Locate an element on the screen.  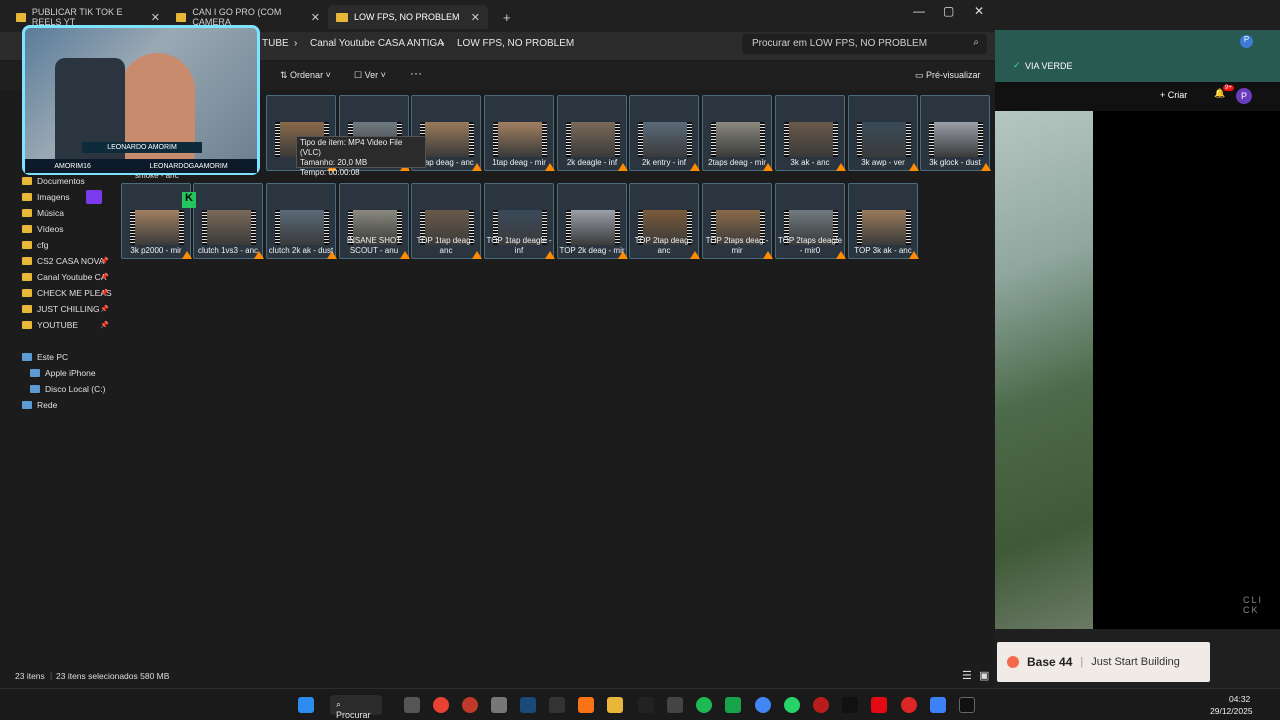
video-file: 1tap deag - mir is located at coordinates (519, 133).